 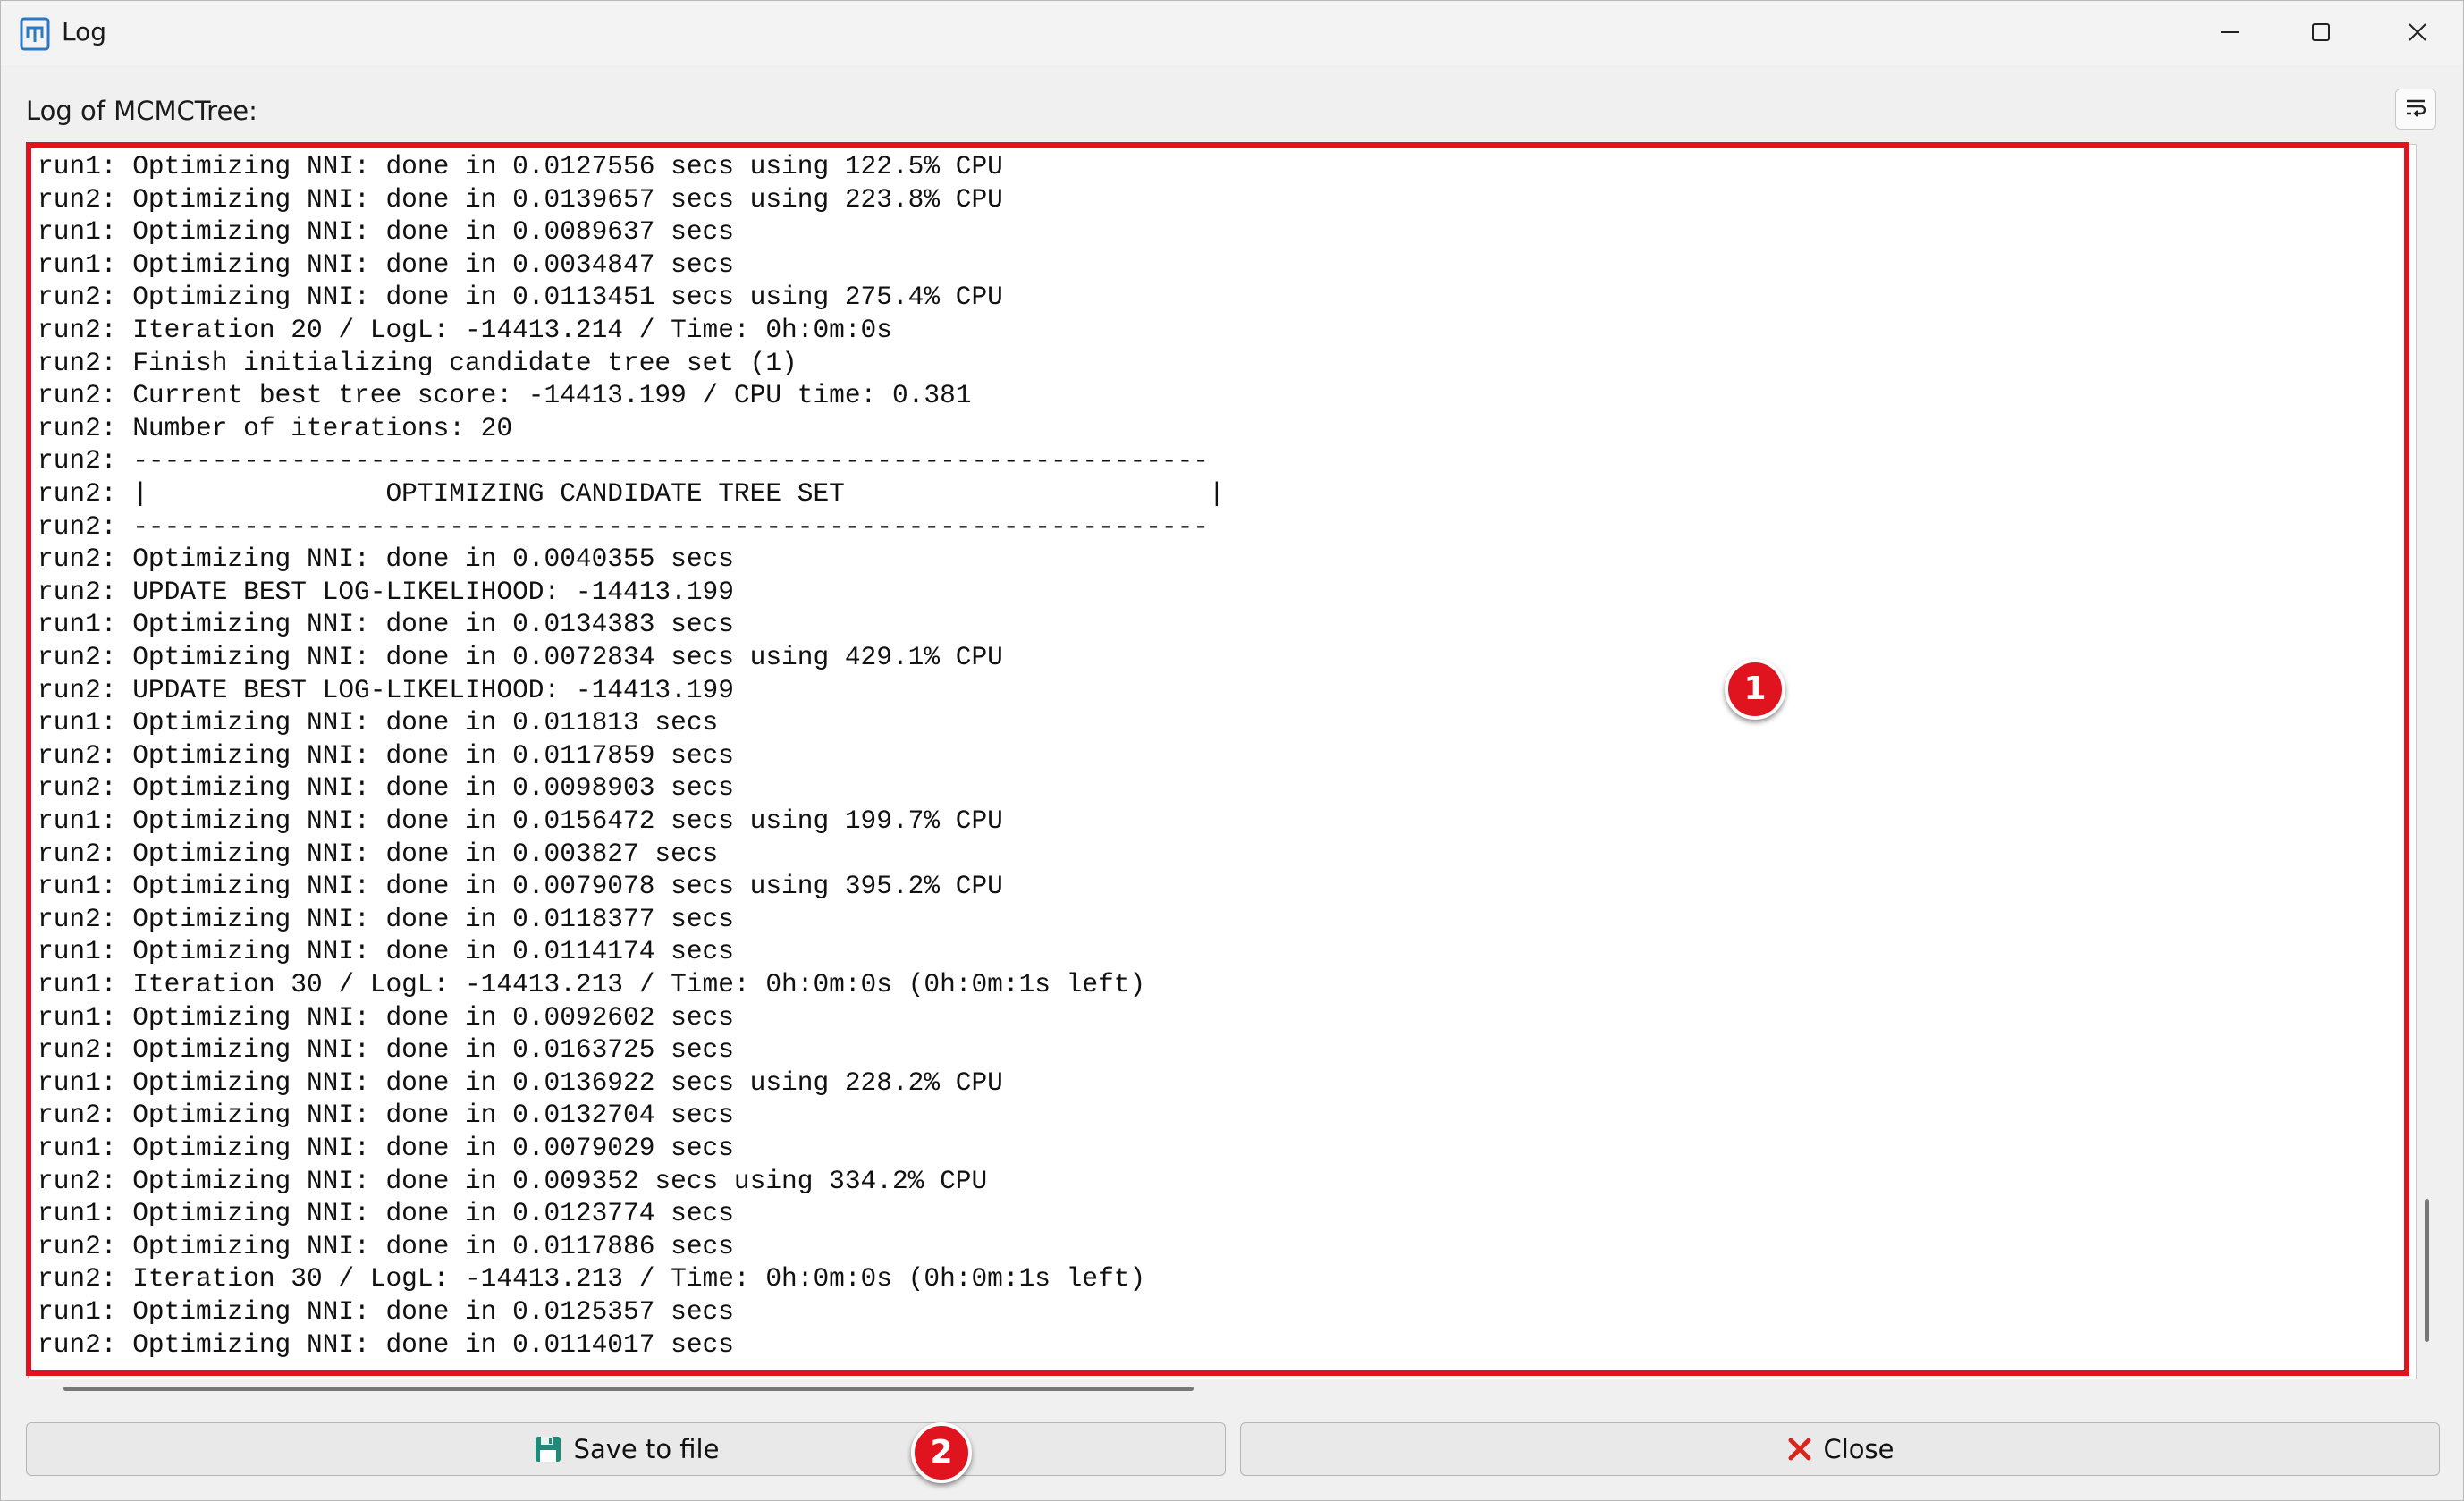 I want to click on word-wrap-icon, so click(x=2415, y=109).